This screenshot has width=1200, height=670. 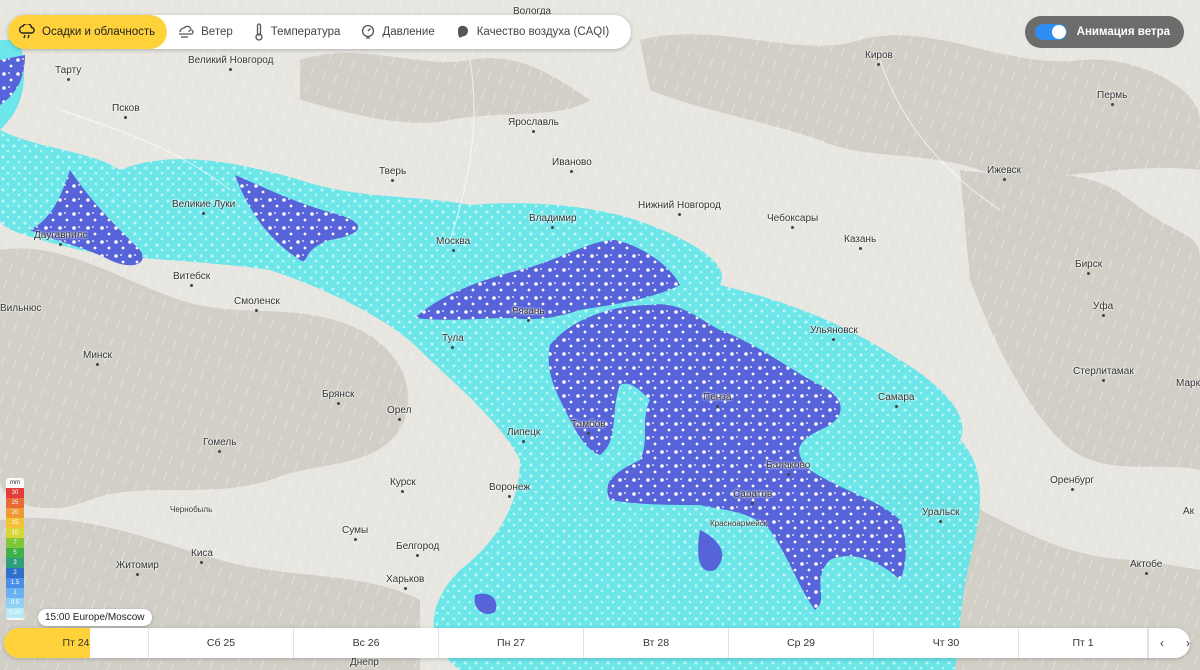 I want to click on city-label: Чебоксары, so click(x=793, y=221).